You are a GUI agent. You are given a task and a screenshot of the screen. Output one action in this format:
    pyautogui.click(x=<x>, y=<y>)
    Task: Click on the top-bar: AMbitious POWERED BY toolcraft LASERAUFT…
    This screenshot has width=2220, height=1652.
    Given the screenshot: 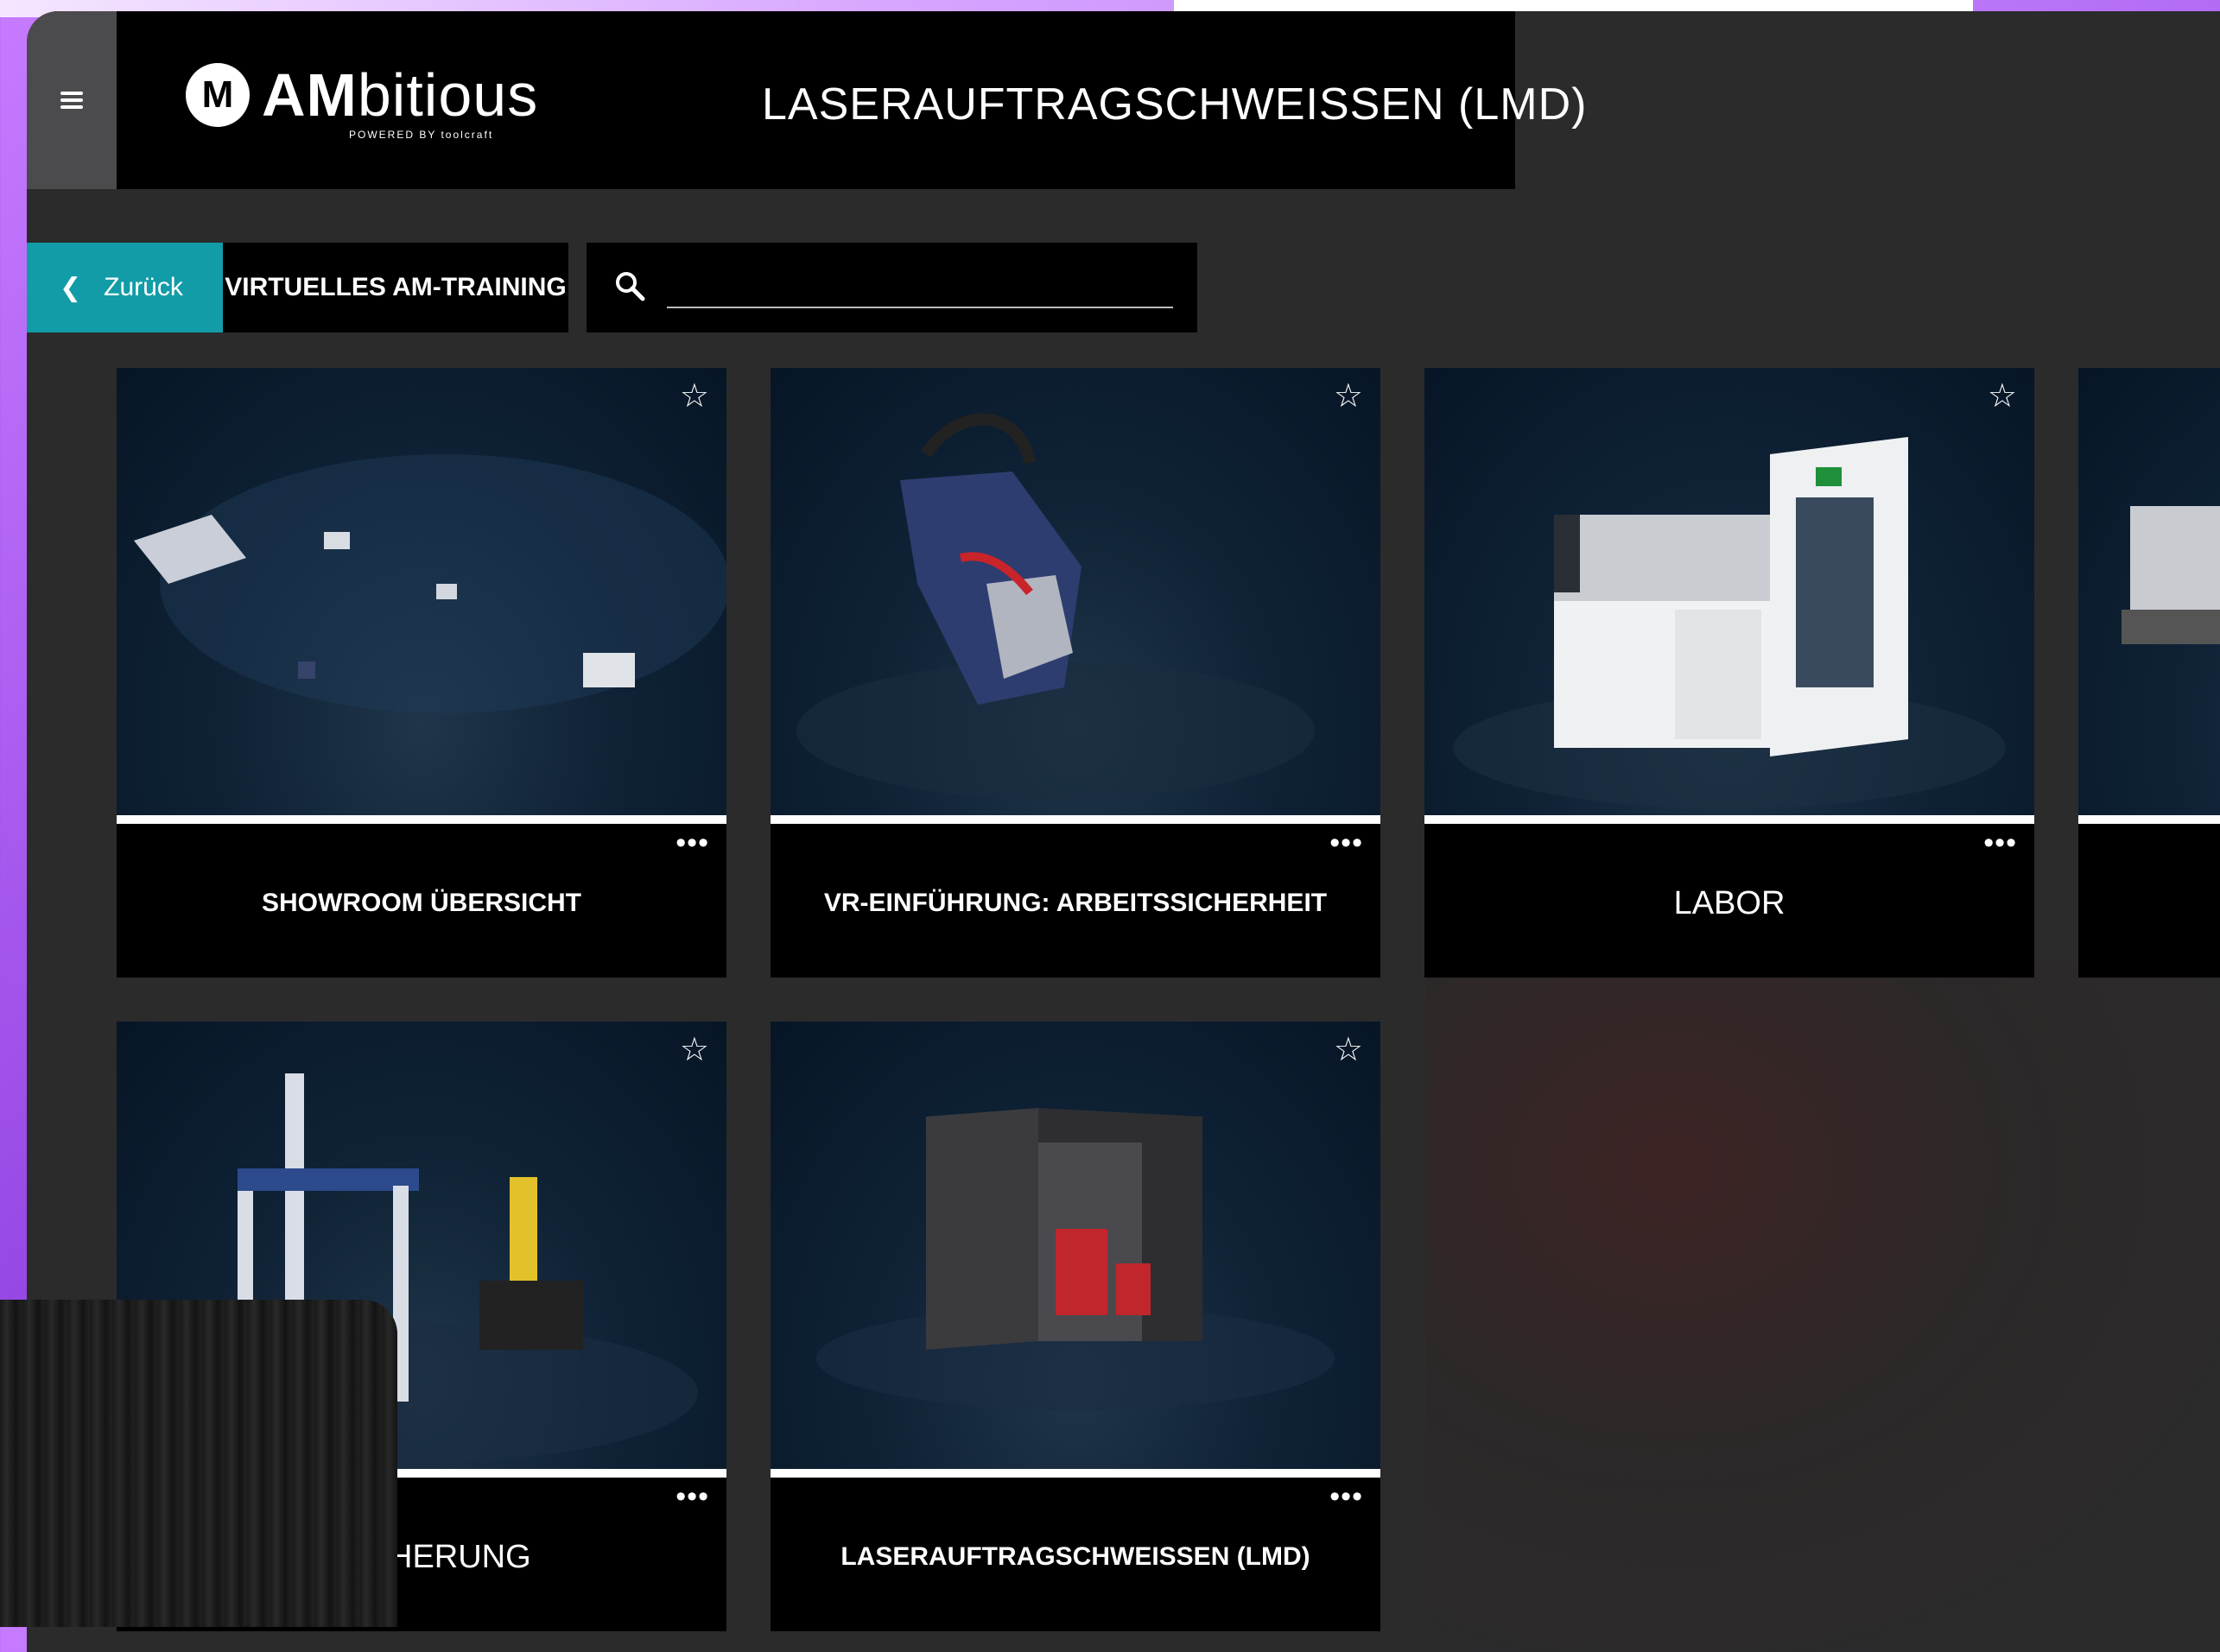 What is the action you would take?
    pyautogui.click(x=851, y=100)
    